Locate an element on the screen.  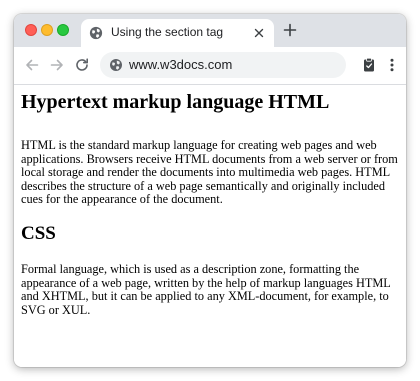
arrow-left-icon is located at coordinates (32, 65).